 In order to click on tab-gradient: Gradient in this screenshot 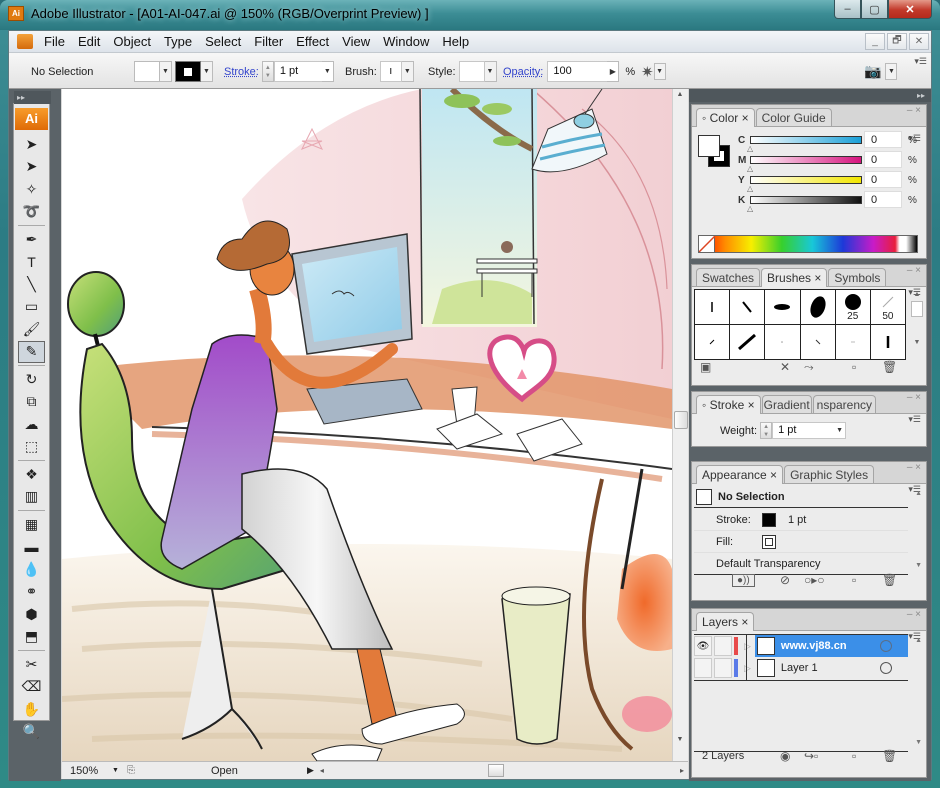, I will do `click(786, 404)`.